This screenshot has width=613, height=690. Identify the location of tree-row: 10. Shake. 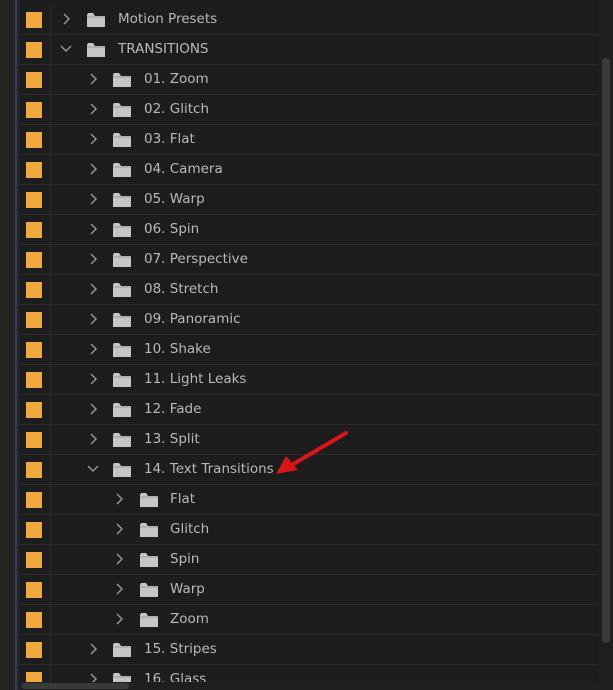
(309, 350).